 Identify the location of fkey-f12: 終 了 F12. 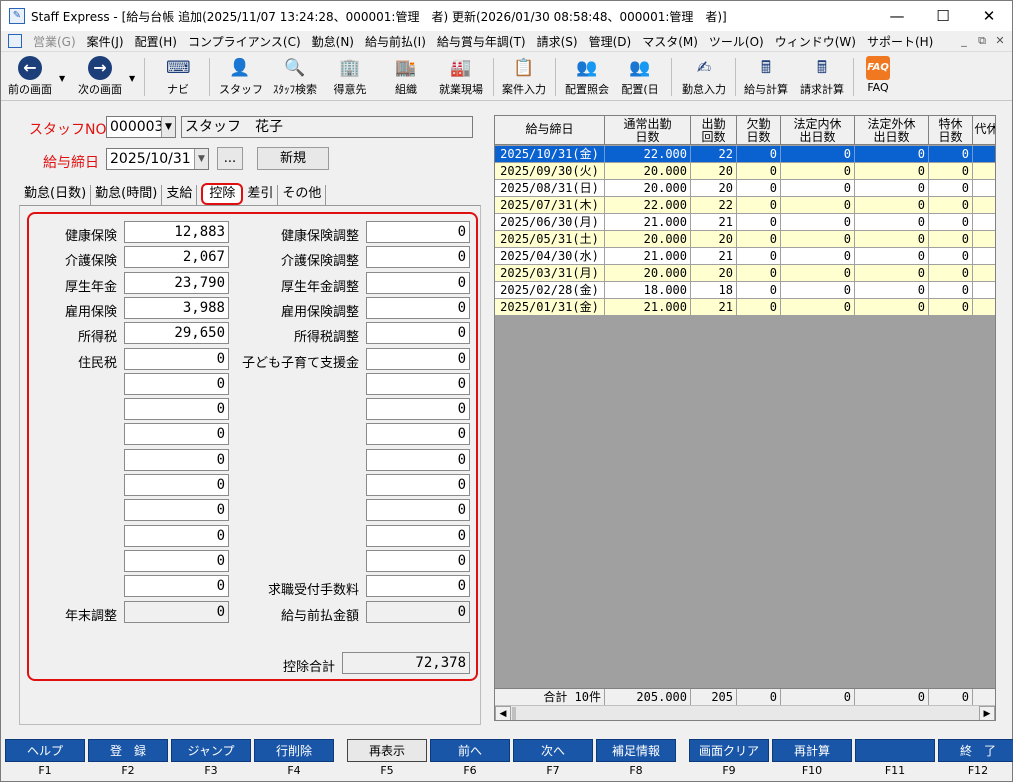
(975, 760).